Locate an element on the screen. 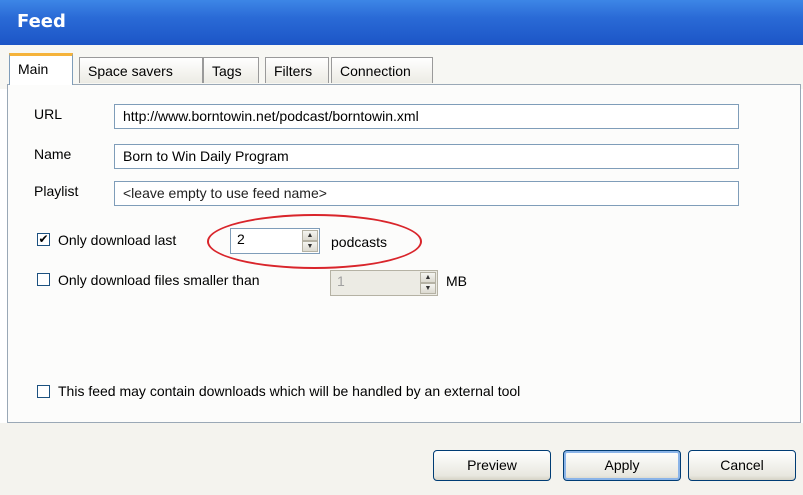 This screenshot has height=495, width=803. cancel-button: Cancel is located at coordinates (742, 465).